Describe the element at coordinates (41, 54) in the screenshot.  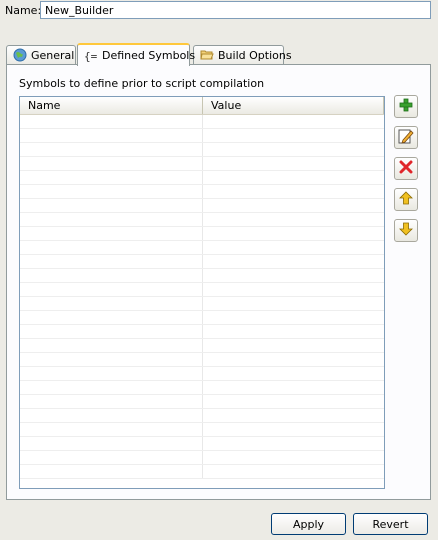
I see `tab-general: General` at that location.